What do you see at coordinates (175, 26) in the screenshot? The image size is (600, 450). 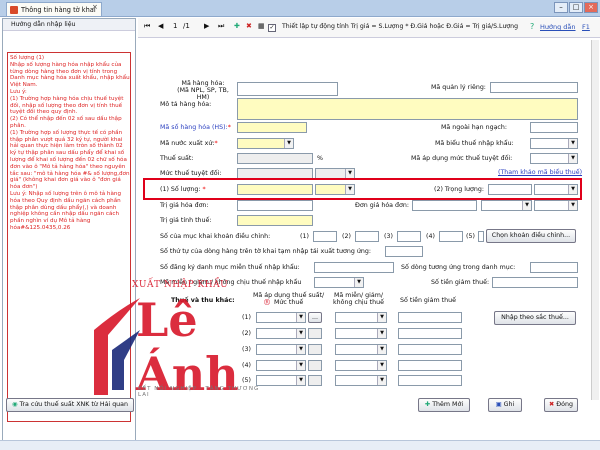 I see `page-current: 1` at bounding box center [175, 26].